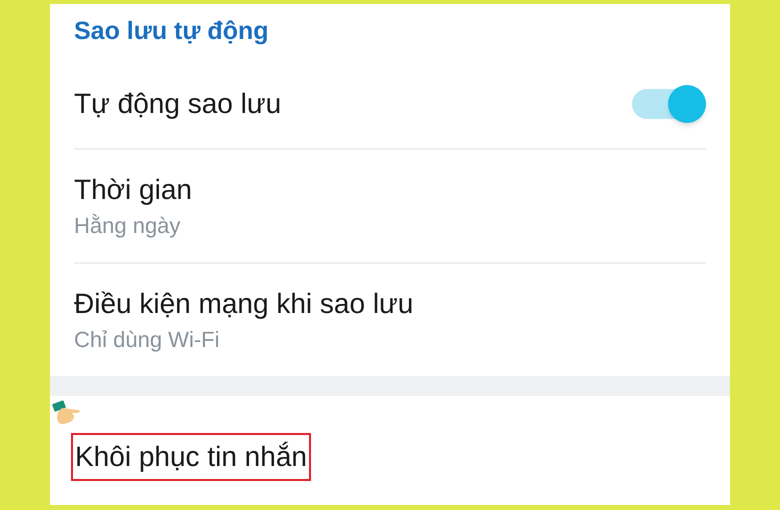  What do you see at coordinates (171, 32) in the screenshot?
I see `section-title: Sao lưu tự động` at bounding box center [171, 32].